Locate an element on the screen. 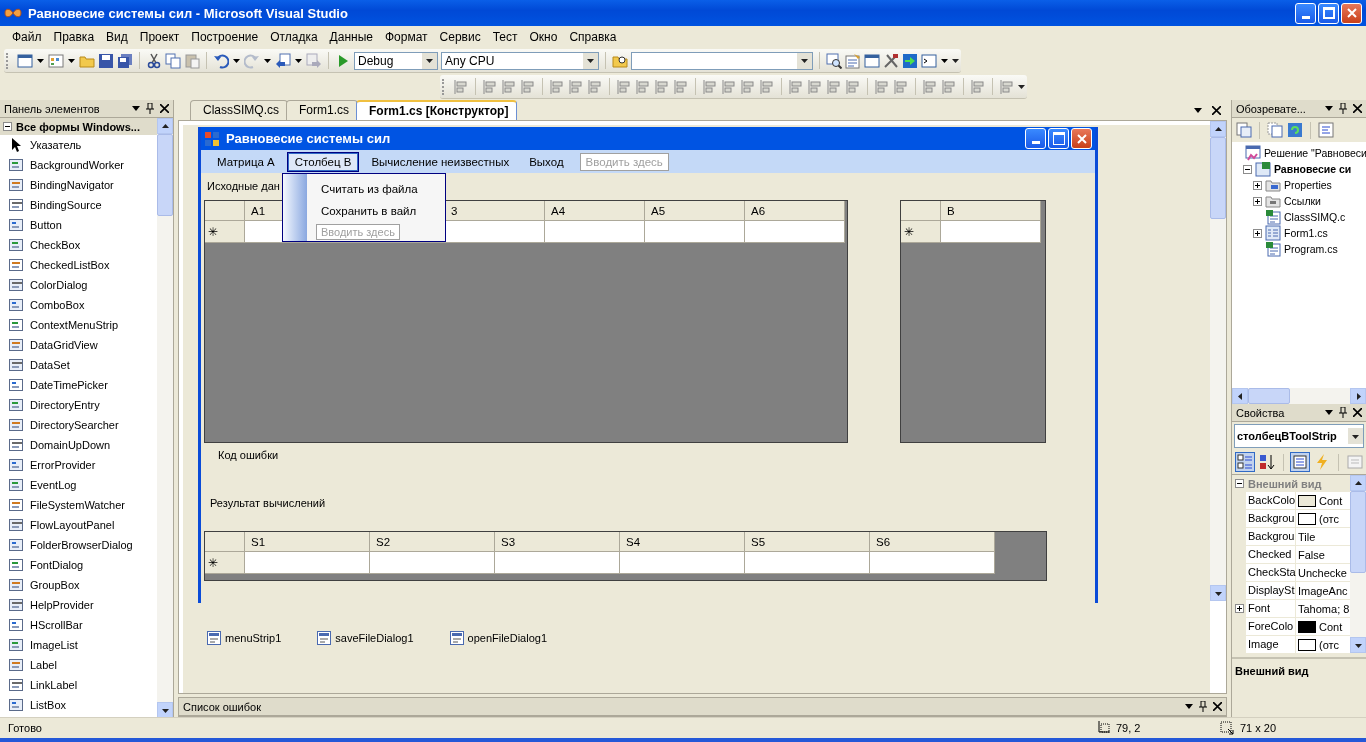 The width and height of the screenshot is (1366, 742). form-label: Код ошибки is located at coordinates (248, 455).